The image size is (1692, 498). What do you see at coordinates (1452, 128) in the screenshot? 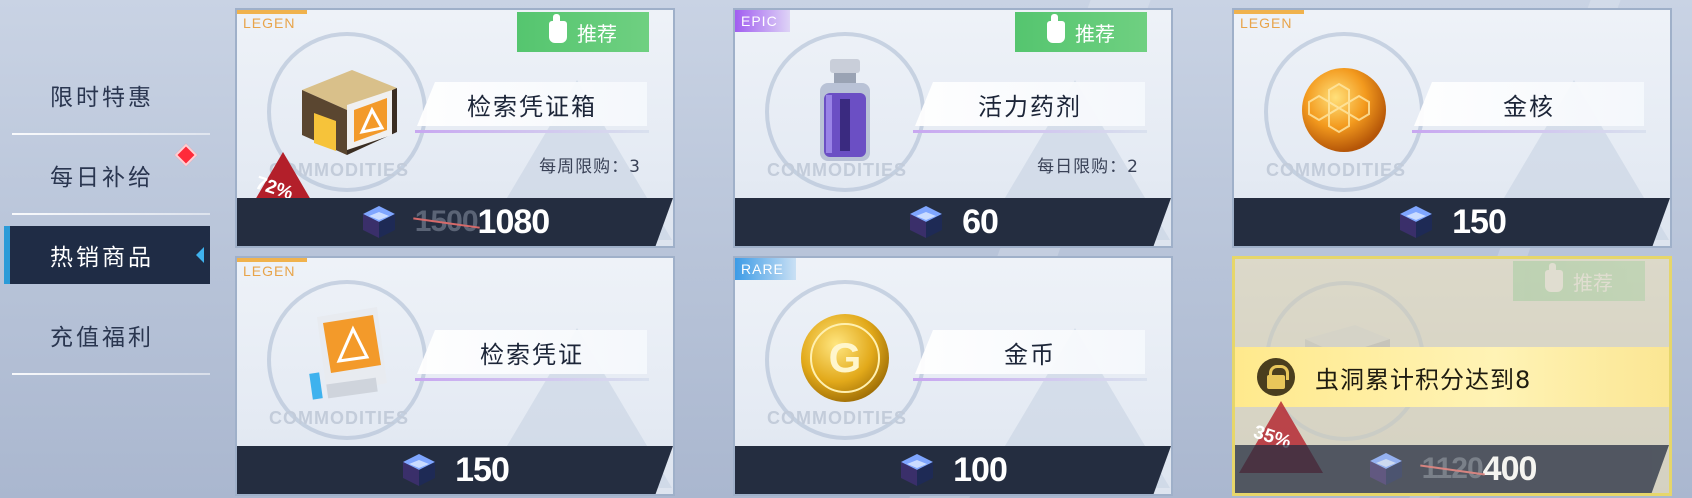
I see `shop-card-golden-core: LEGEN 金核 COMMODITIES 150` at bounding box center [1452, 128].